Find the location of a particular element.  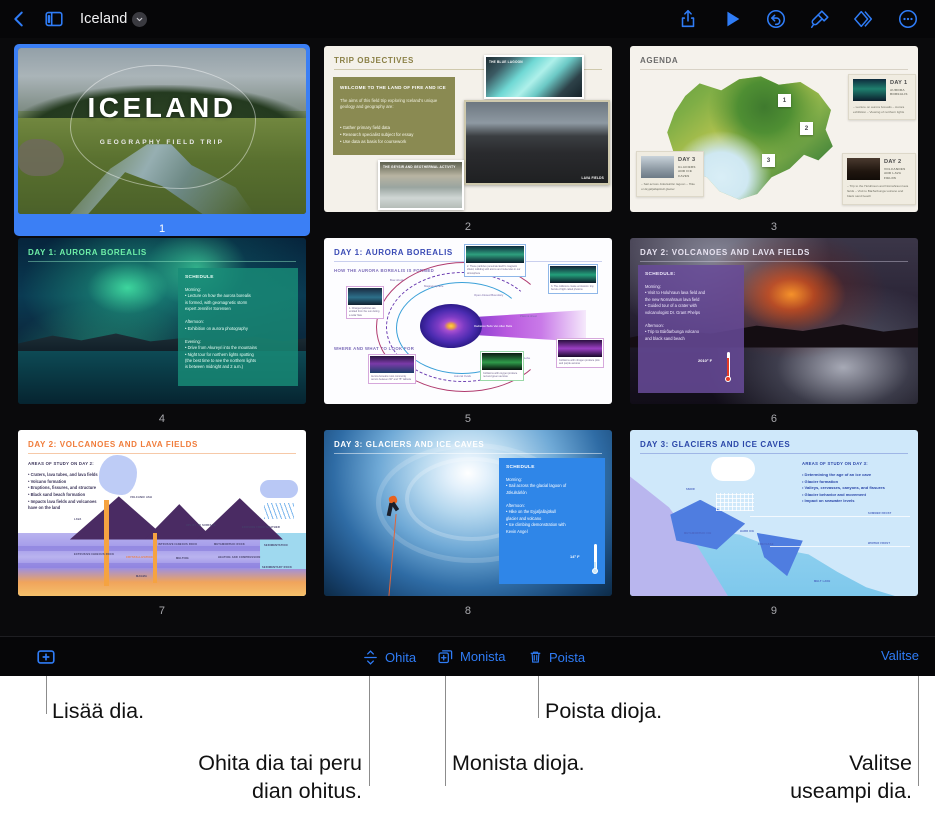

delete-slide-button: Poista is located at coordinates (556, 657).